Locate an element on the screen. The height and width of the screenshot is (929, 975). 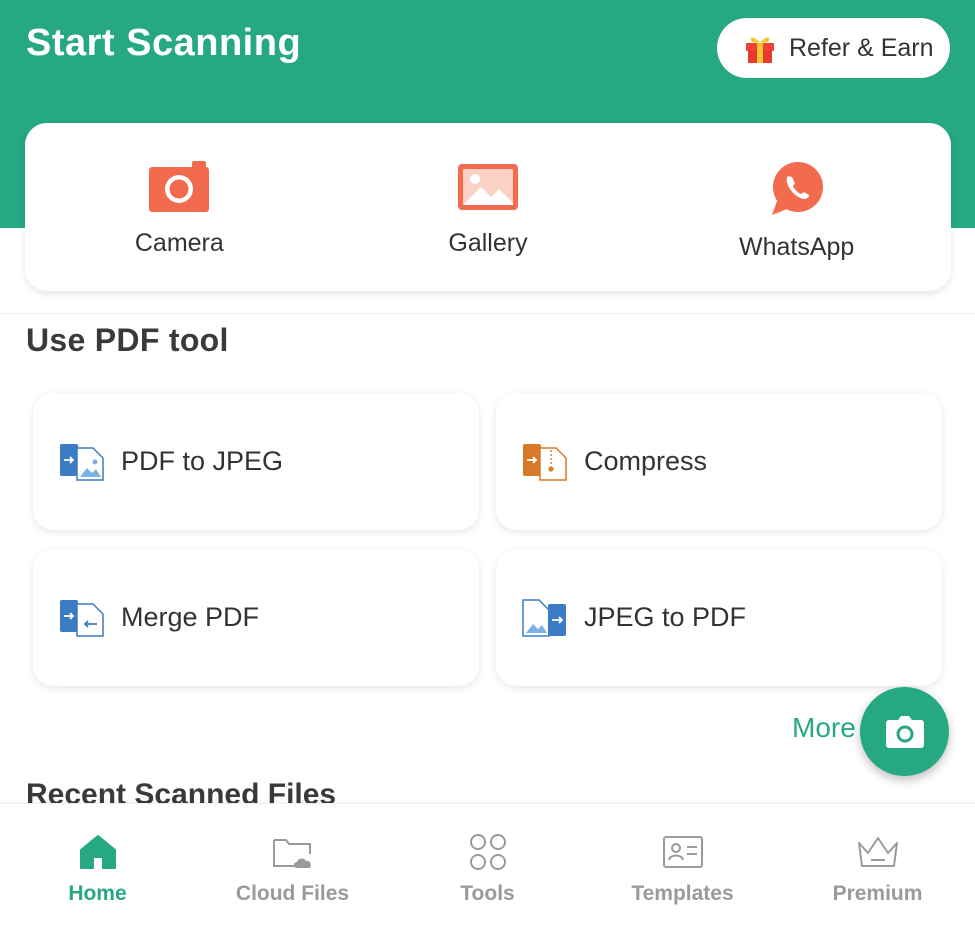
scan-fab-button is located at coordinates (904, 731).